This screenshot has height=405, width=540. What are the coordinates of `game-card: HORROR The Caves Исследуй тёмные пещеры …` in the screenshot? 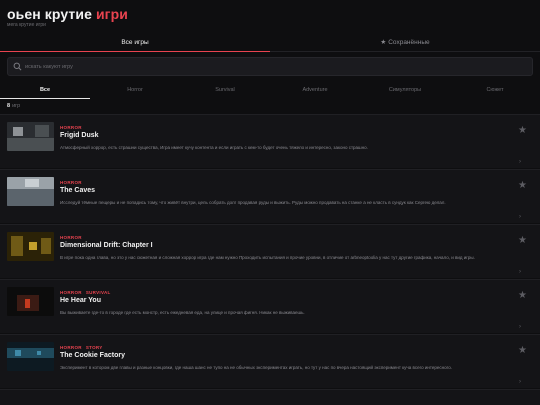 It's located at (270, 196).